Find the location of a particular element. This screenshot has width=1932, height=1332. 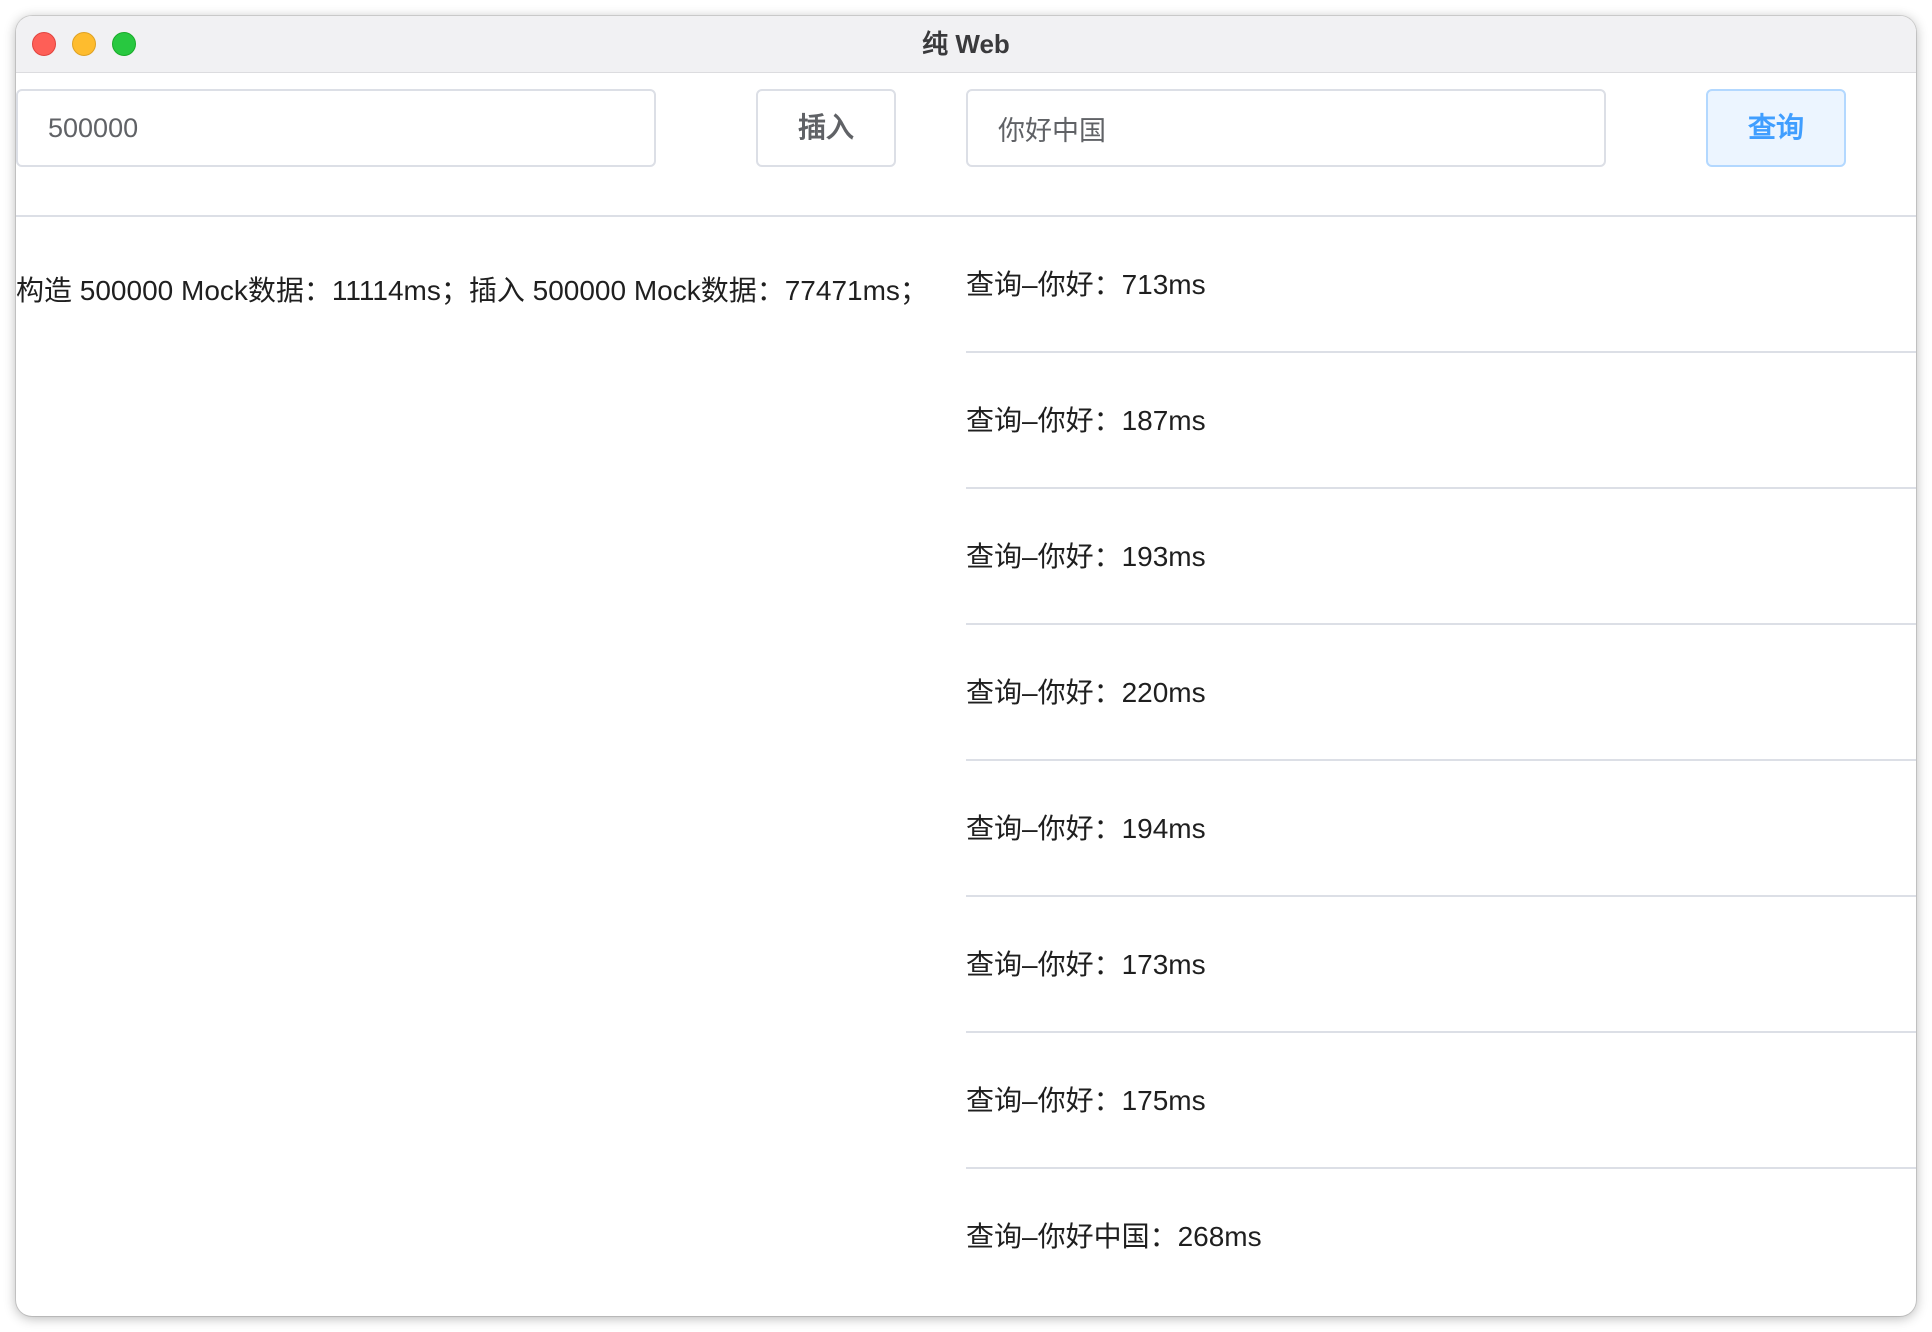

query-result-item: 查询–你好：173ms is located at coordinates (1441, 965).